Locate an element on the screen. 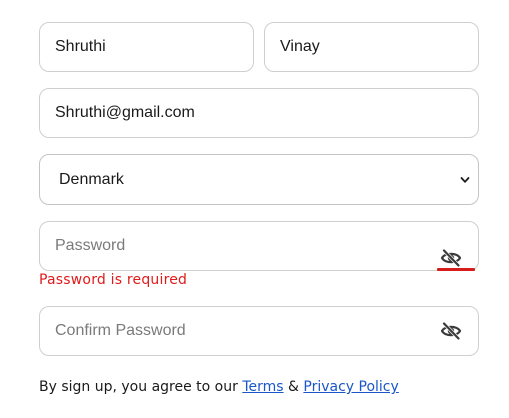  first-name-field: Shruthi is located at coordinates (146, 47).